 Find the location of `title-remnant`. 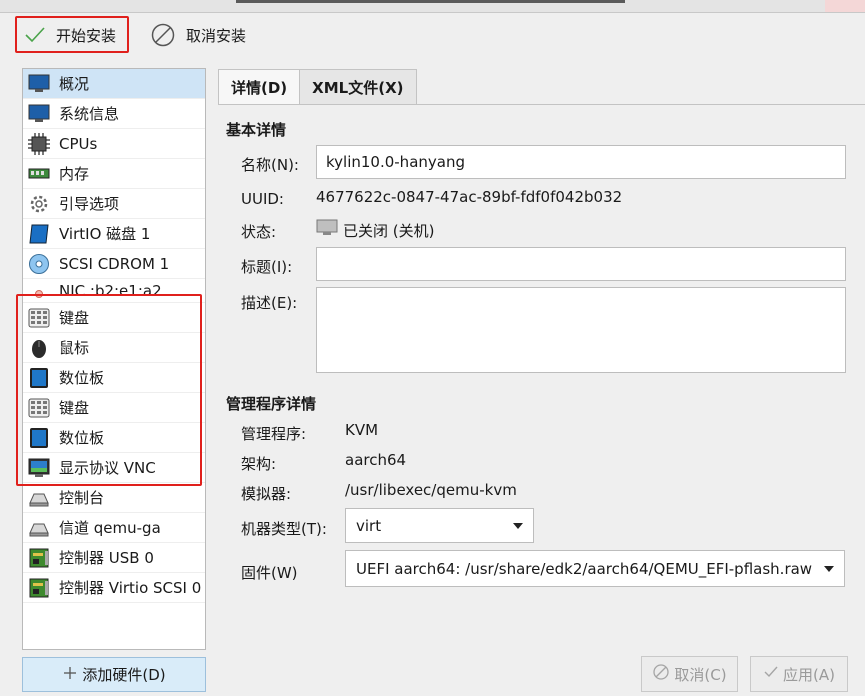

title-remnant is located at coordinates (430, 1).